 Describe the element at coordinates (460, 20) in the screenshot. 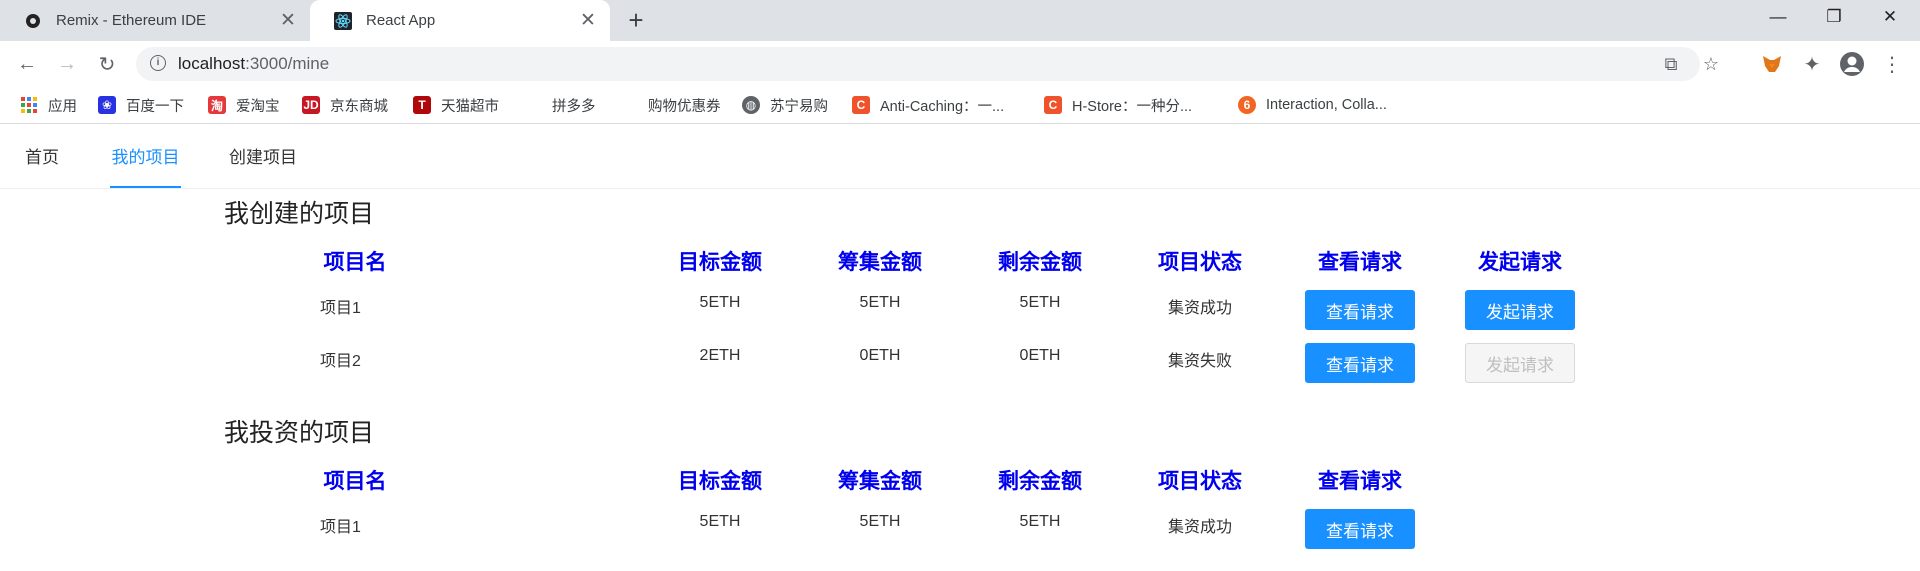

I see `tab-react-app: React App ✕` at that location.